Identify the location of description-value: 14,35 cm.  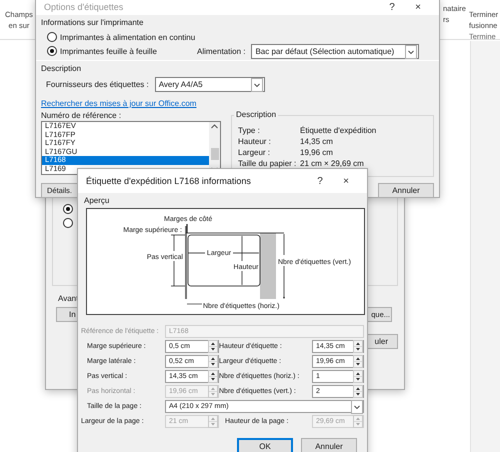
(317, 141).